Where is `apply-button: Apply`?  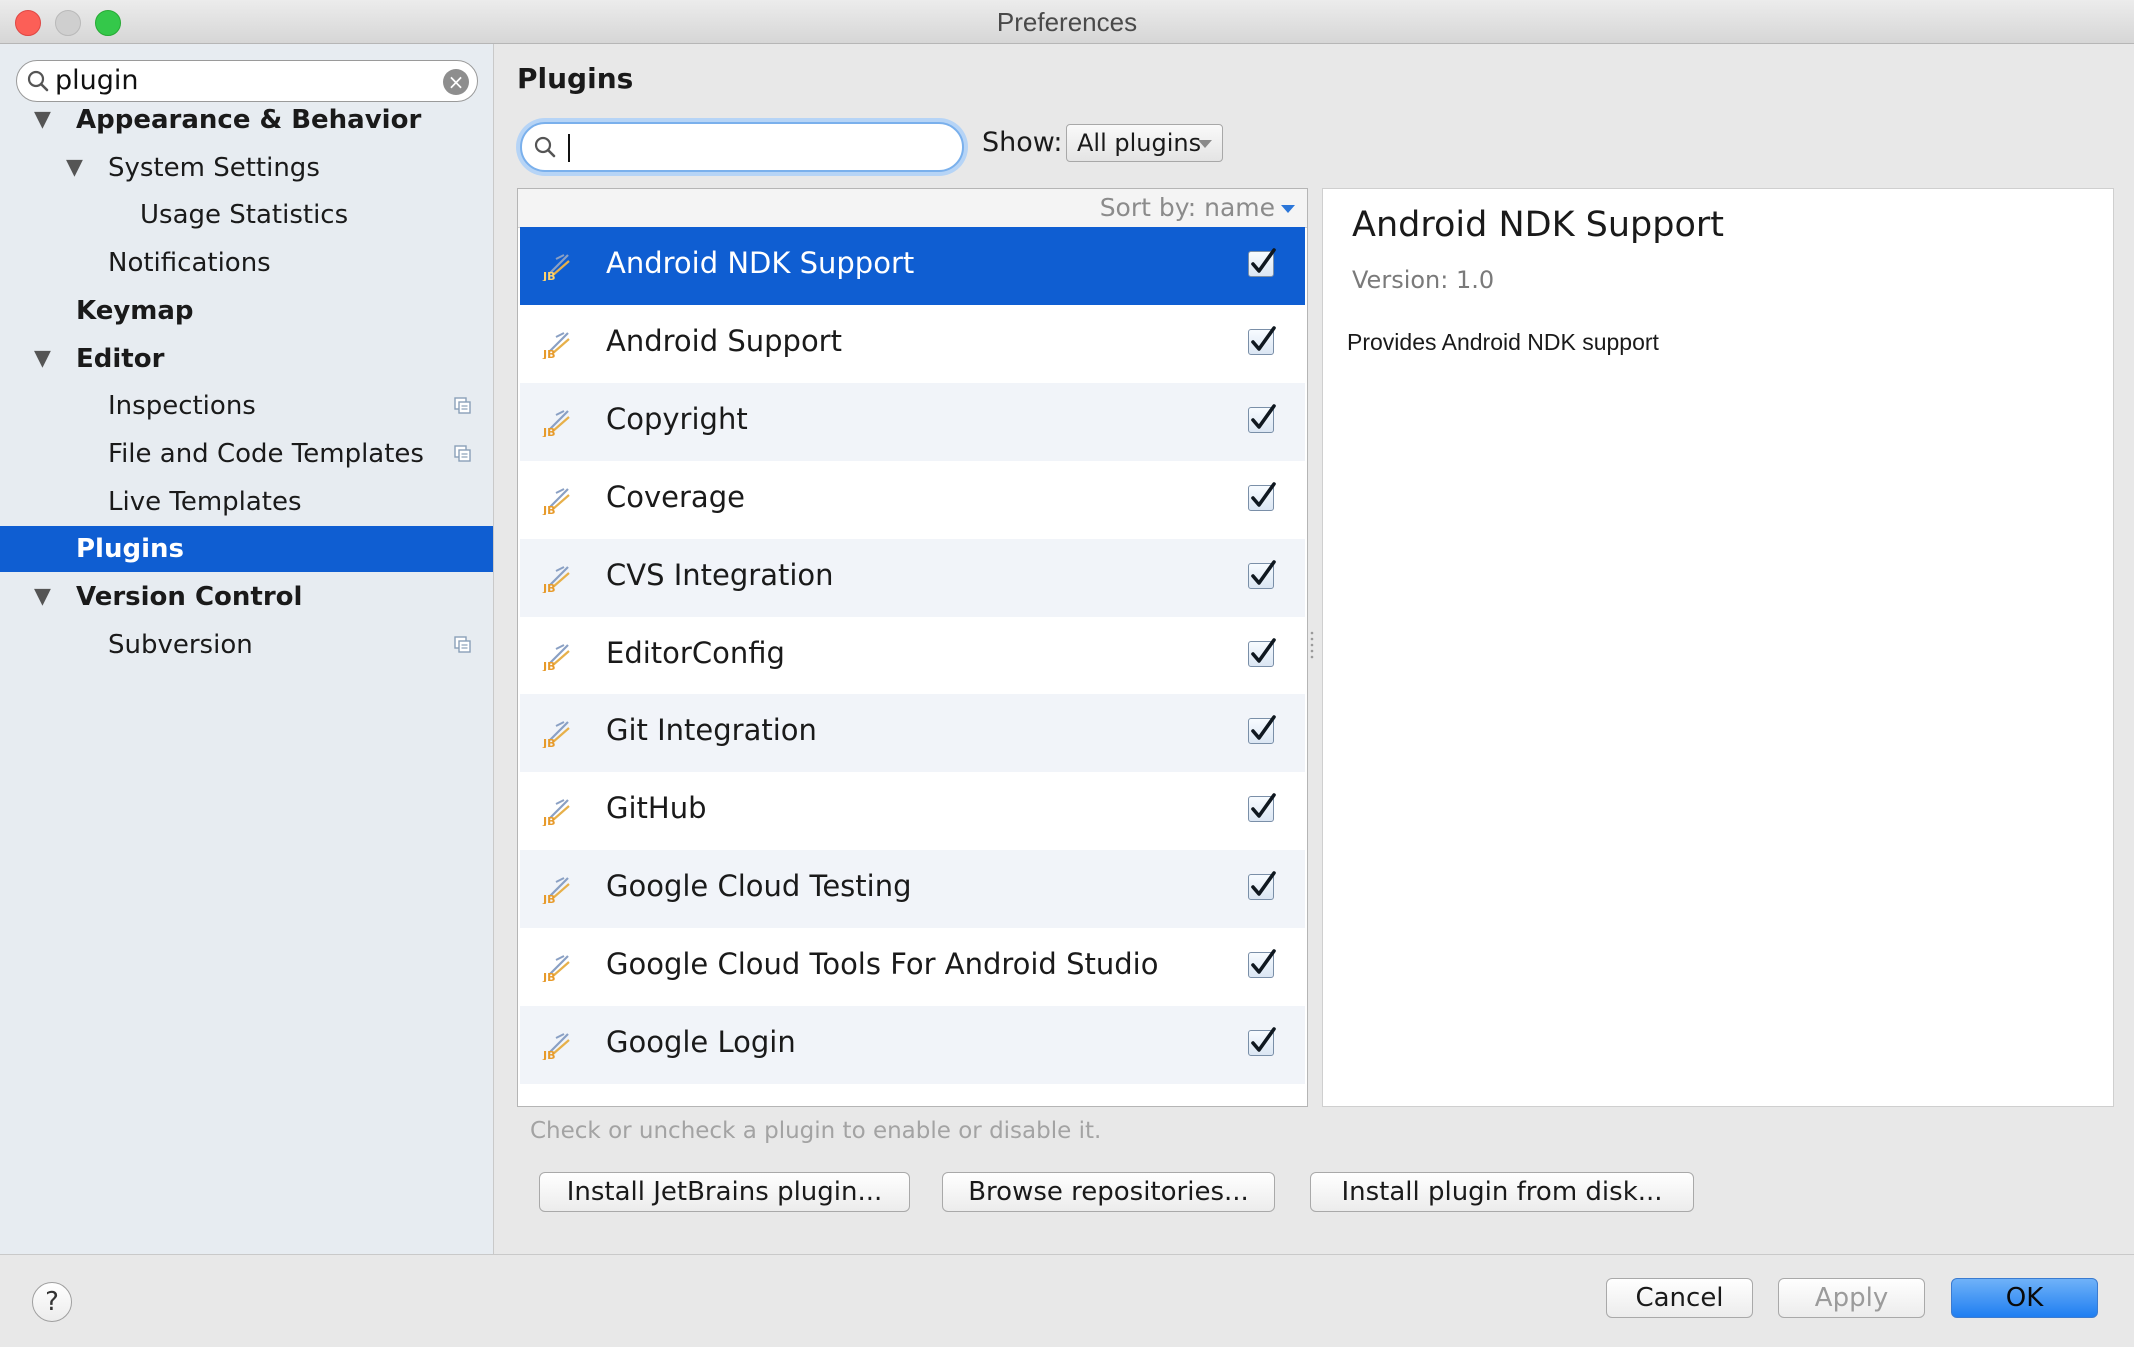
apply-button: Apply is located at coordinates (1851, 1298).